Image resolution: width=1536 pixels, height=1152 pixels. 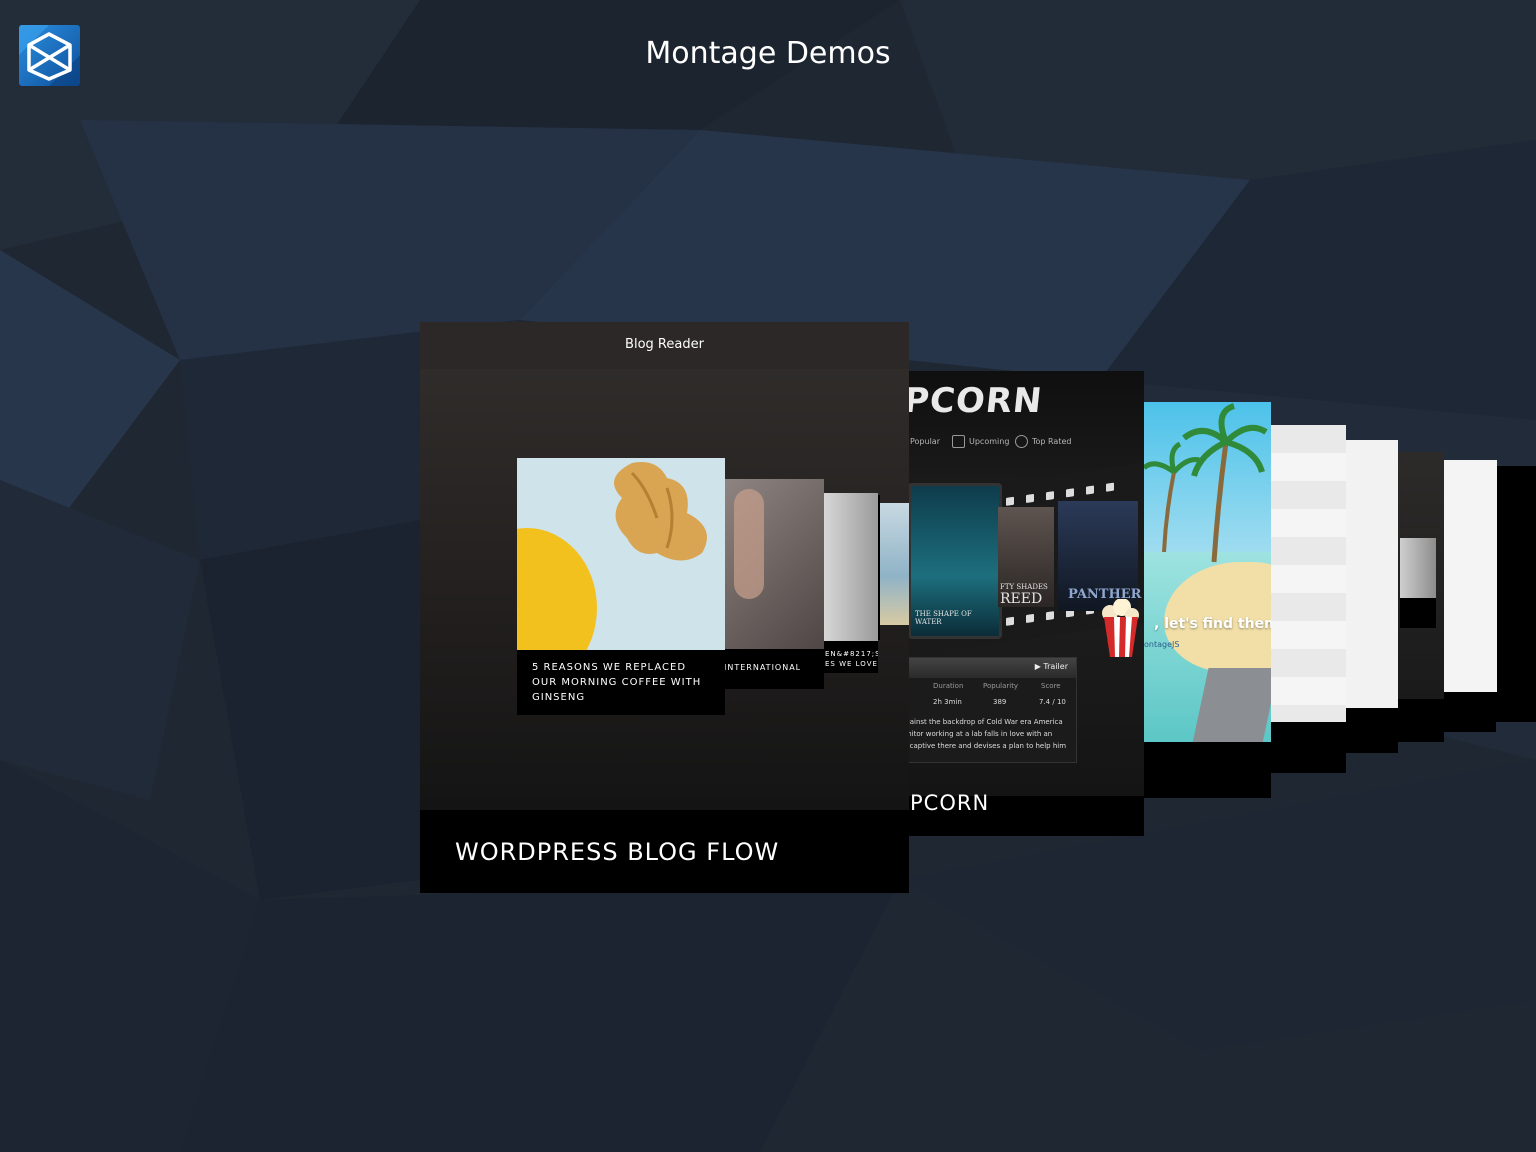 What do you see at coordinates (1051, 686) in the screenshot?
I see `column-score: Score` at bounding box center [1051, 686].